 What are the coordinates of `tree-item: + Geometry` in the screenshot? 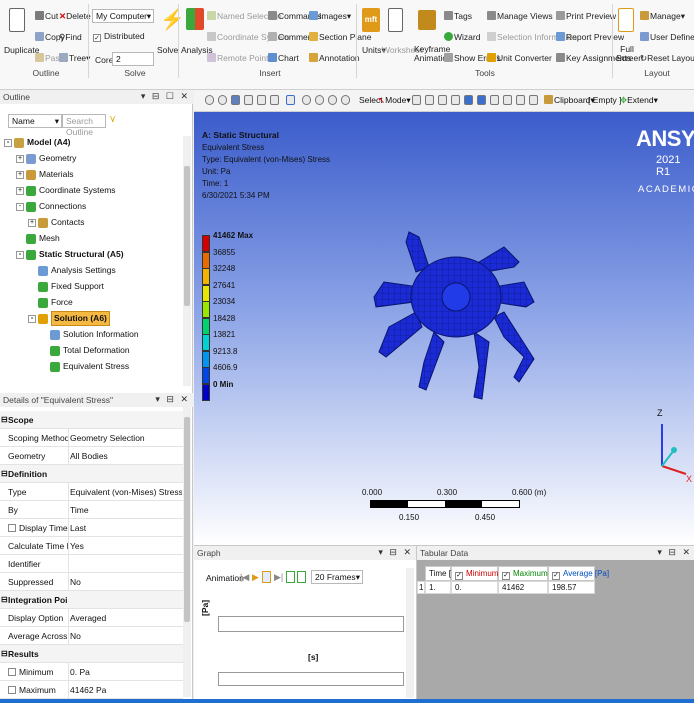 It's located at (46, 158).